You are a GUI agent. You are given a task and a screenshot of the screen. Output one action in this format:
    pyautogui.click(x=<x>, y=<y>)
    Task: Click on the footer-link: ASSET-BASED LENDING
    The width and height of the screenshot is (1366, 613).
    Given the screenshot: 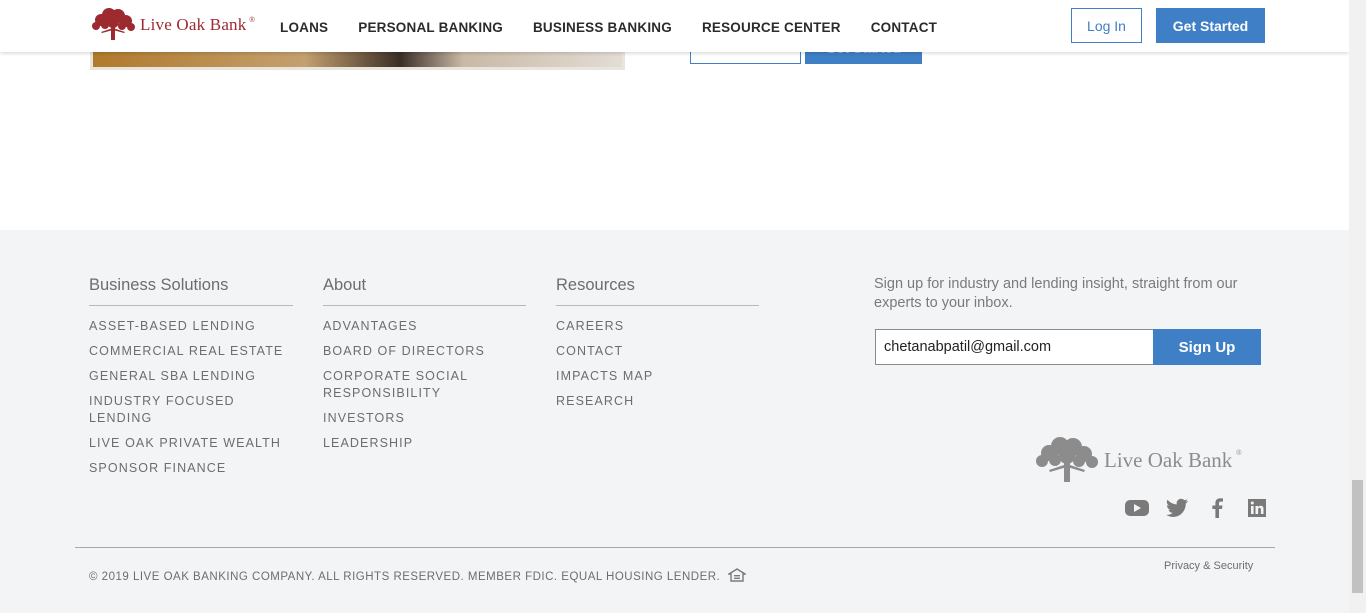 What is the action you would take?
    pyautogui.click(x=191, y=326)
    